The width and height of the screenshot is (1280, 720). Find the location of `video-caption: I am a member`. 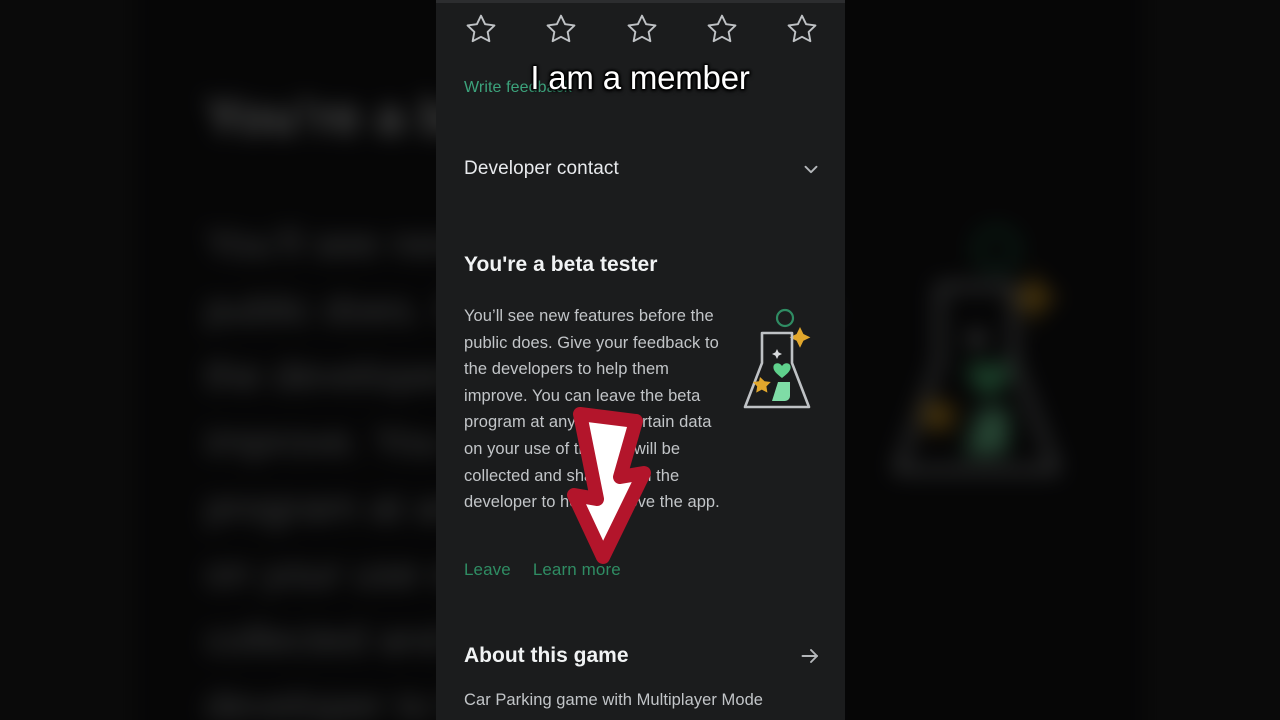

video-caption: I am a member is located at coordinates (640, 77).